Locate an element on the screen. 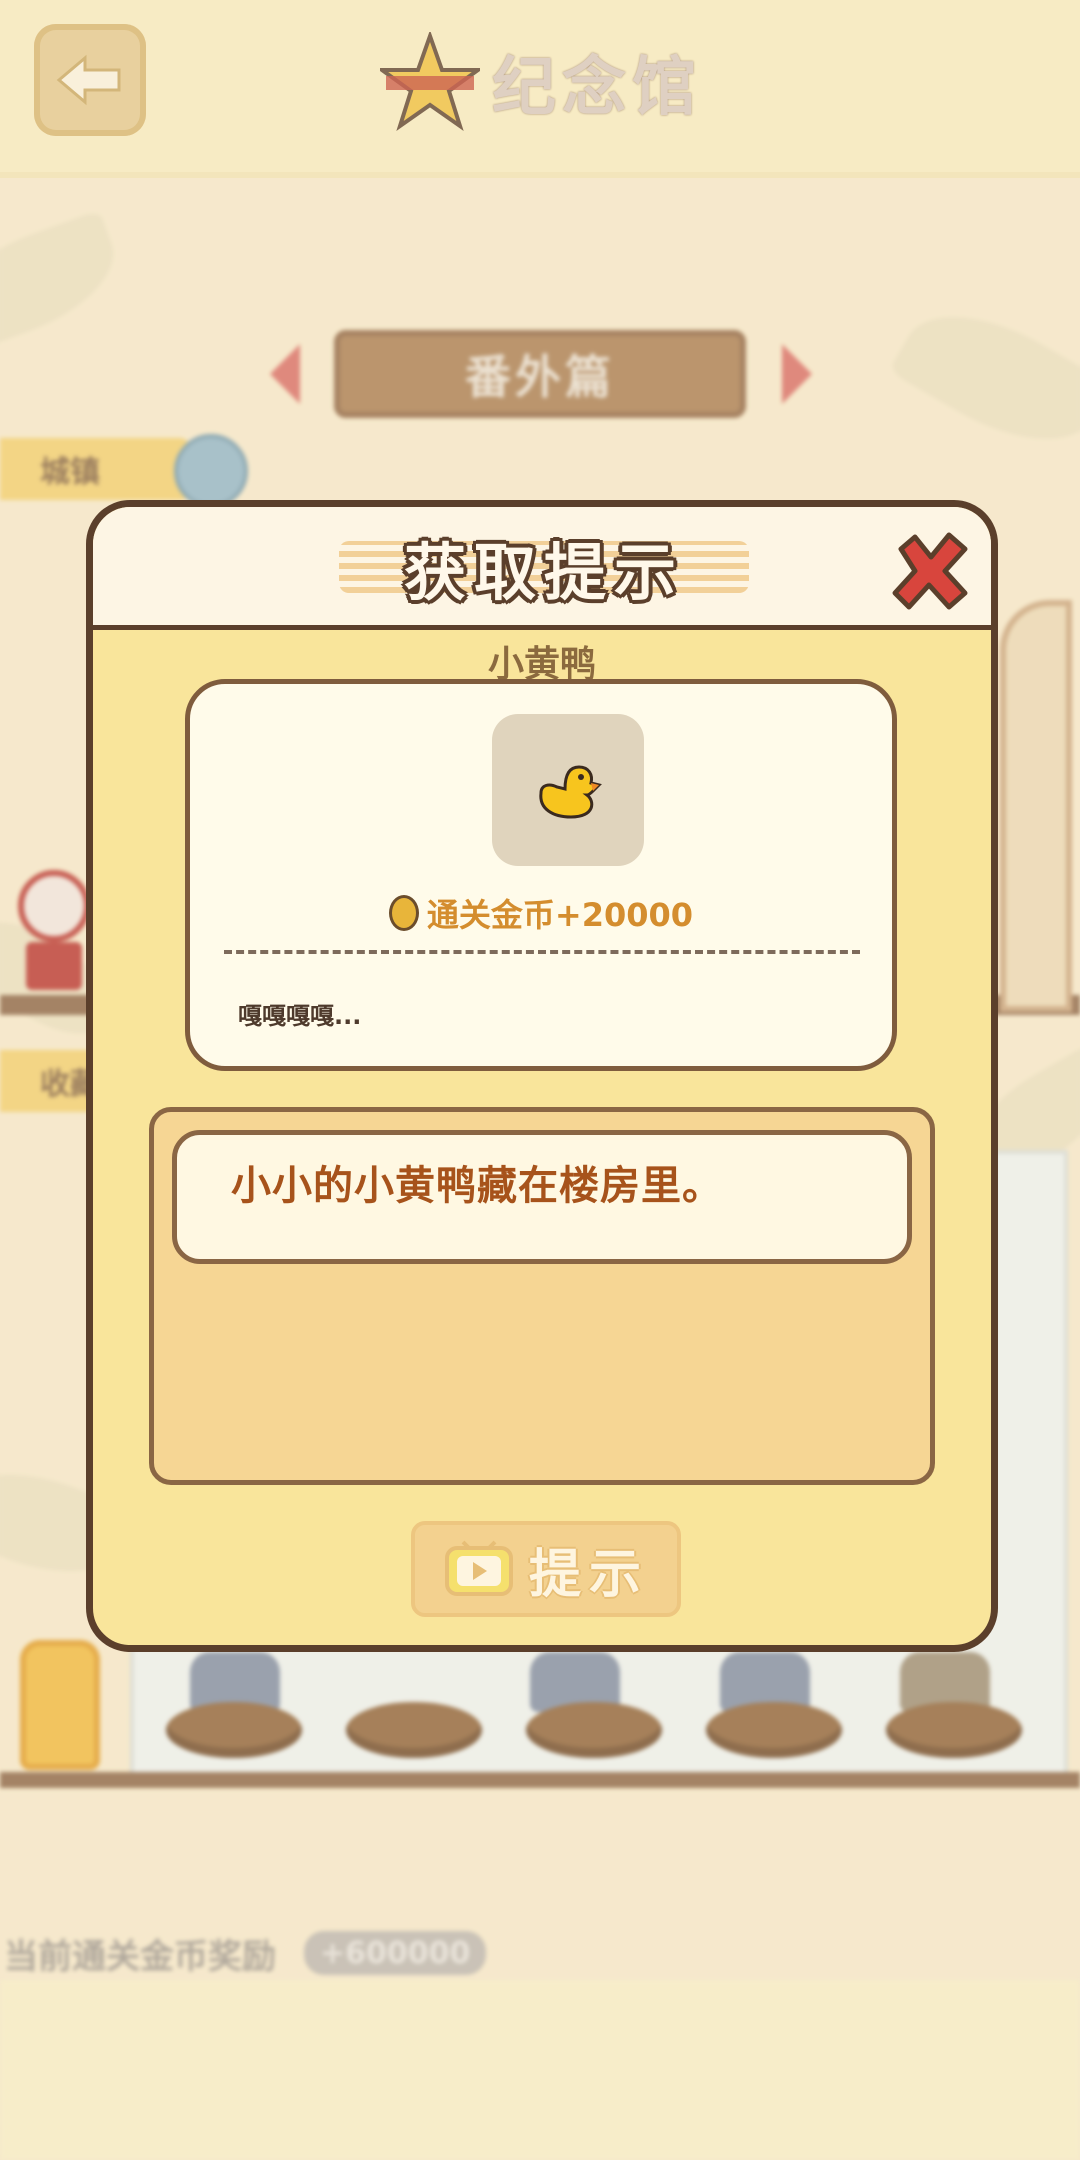 This screenshot has width=1080, height=2160. reward-row: 通关金币+20000 is located at coordinates (541, 913).